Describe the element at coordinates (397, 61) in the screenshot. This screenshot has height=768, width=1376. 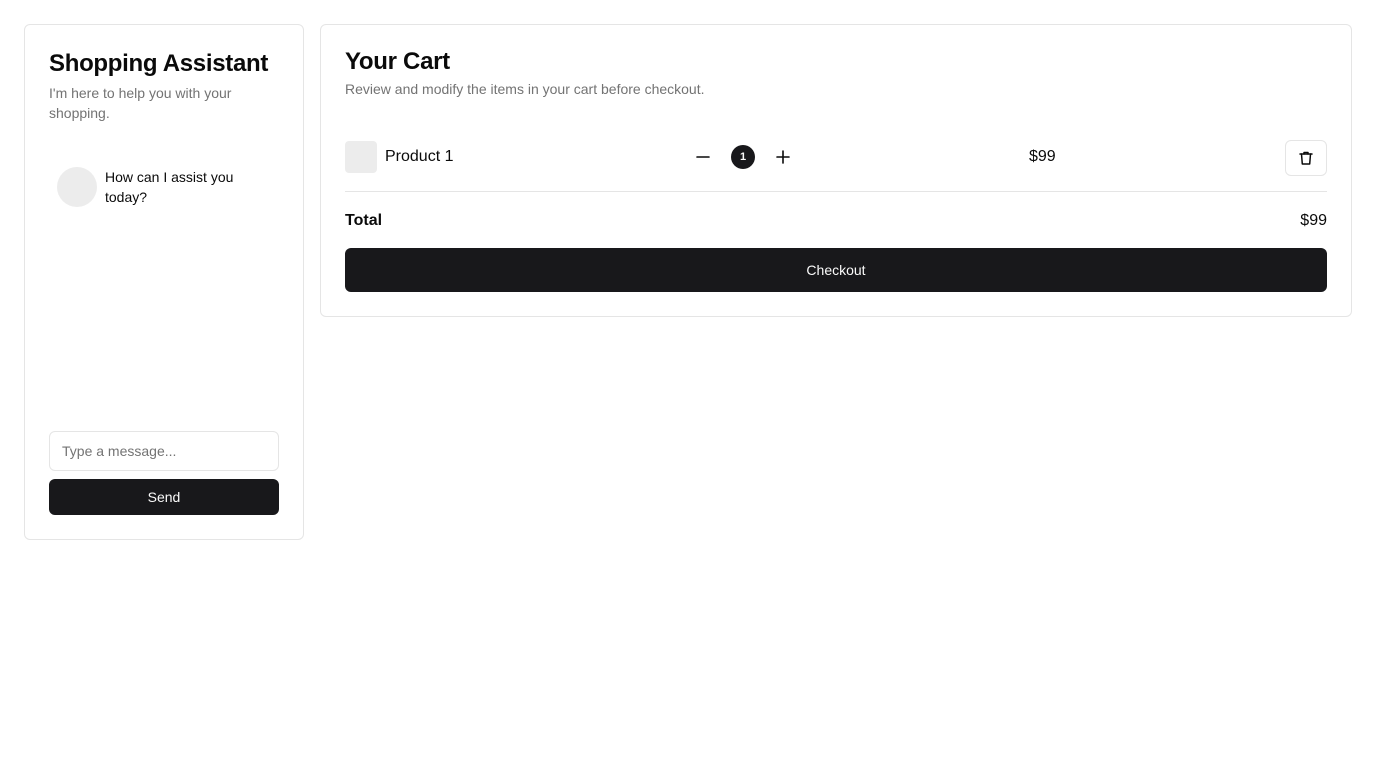
I see `cart-title: Your Cart` at that location.